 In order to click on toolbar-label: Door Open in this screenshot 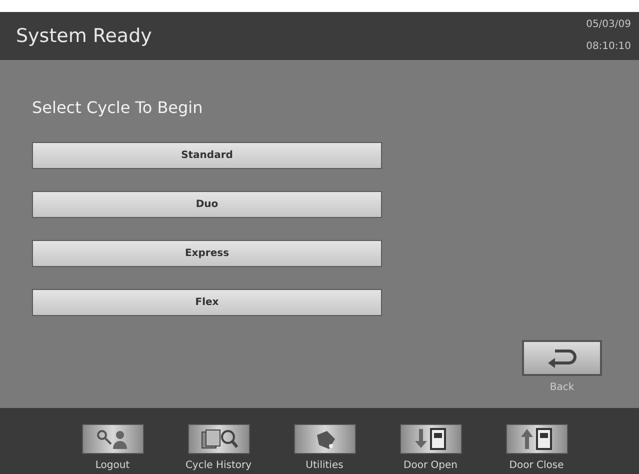, I will do `click(431, 466)`.